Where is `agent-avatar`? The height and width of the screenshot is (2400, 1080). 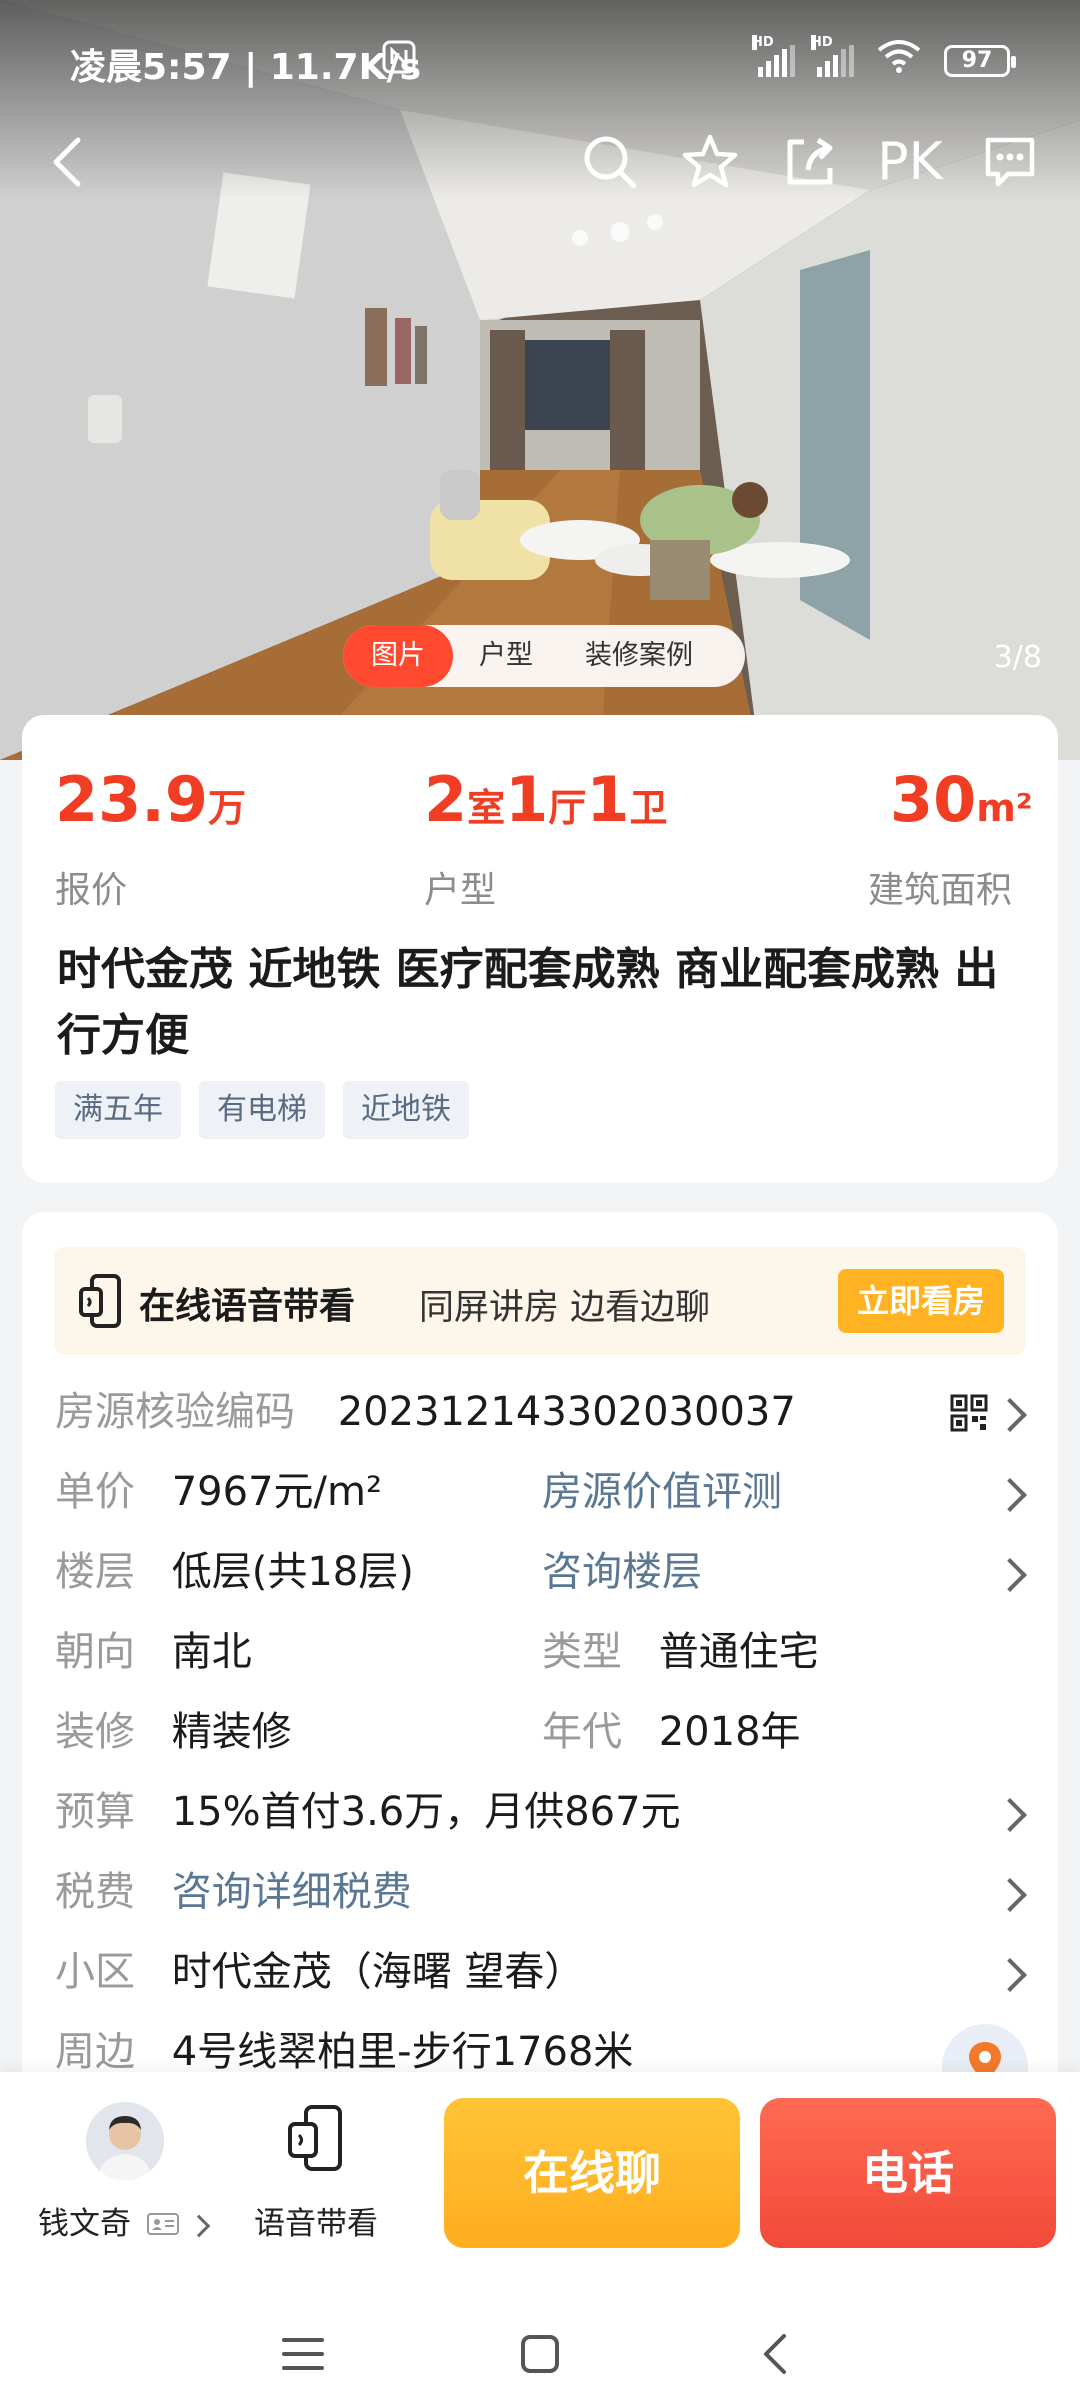 agent-avatar is located at coordinates (125, 2141).